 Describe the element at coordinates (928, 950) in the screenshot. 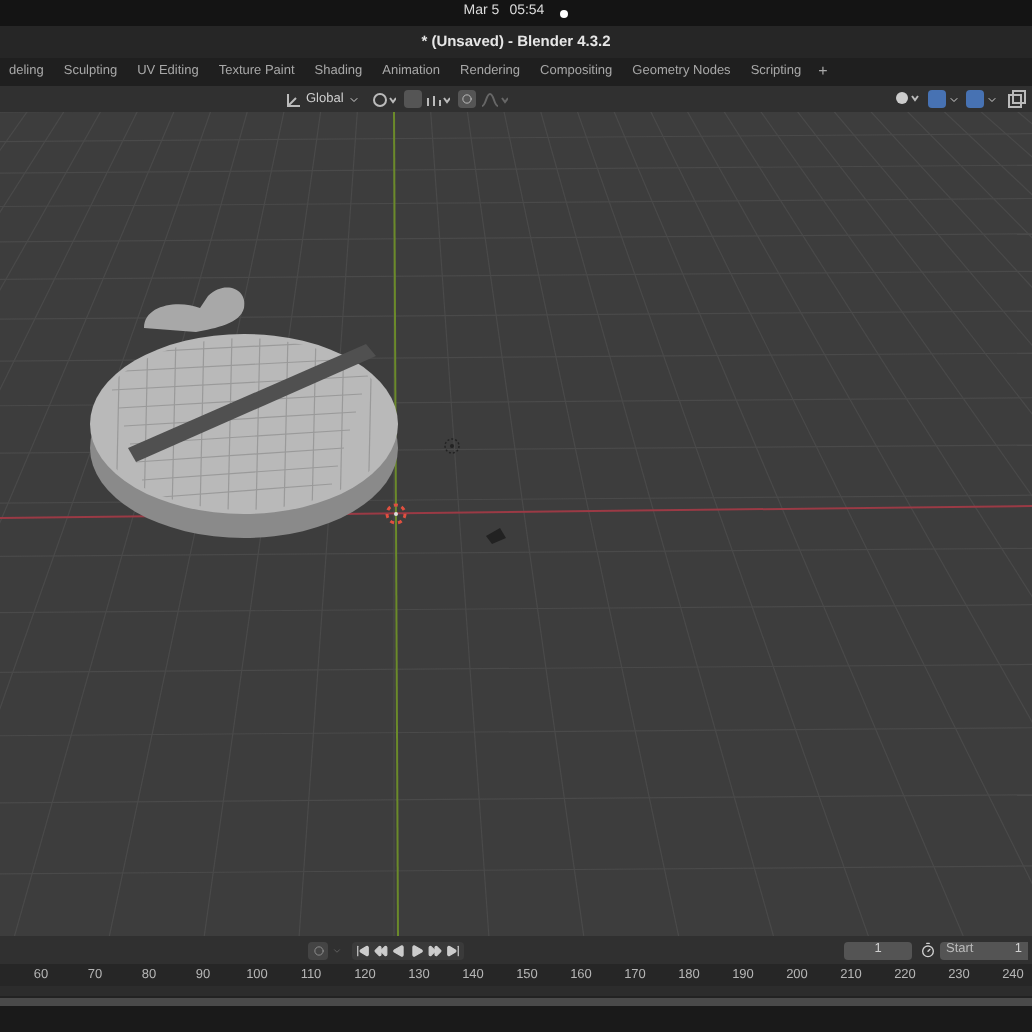

I see `stopwatch-icon` at that location.